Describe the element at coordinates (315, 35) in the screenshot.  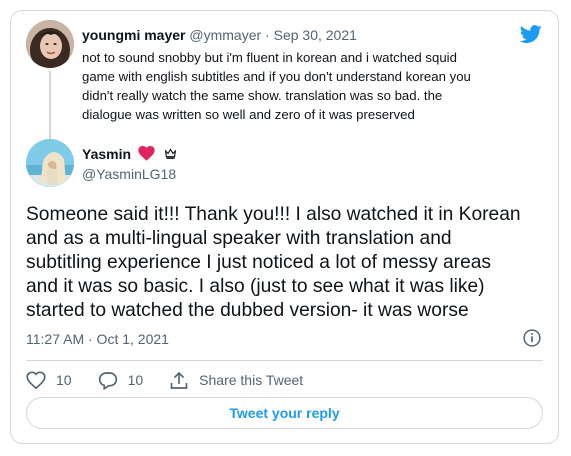
I see `reply-to-date: Sep 30, 2021` at that location.